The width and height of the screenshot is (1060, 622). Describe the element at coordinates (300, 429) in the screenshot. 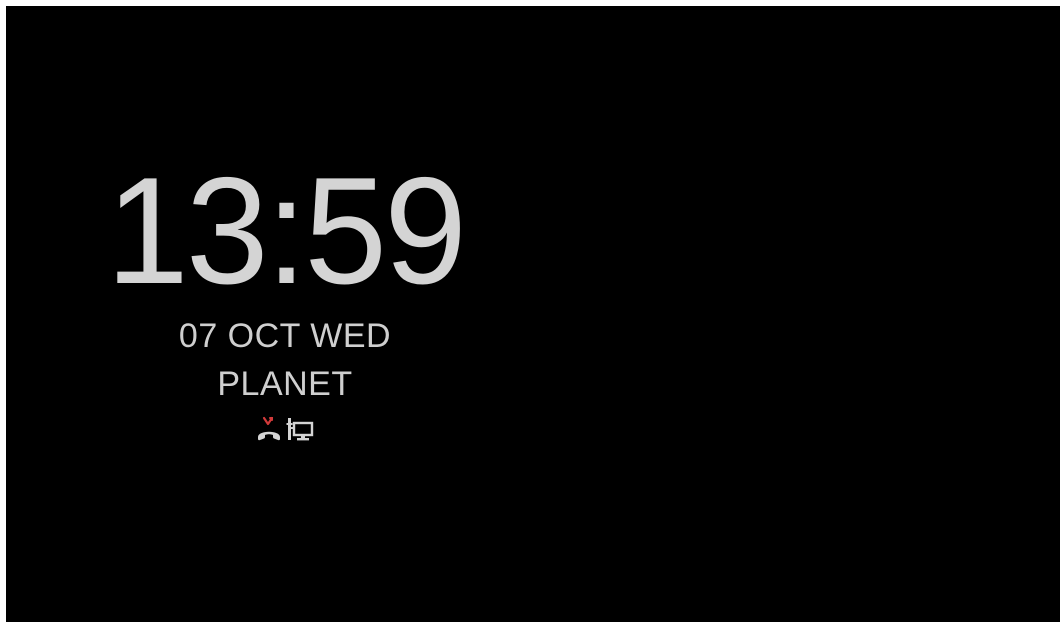

I see `usb-debugging-icon` at that location.